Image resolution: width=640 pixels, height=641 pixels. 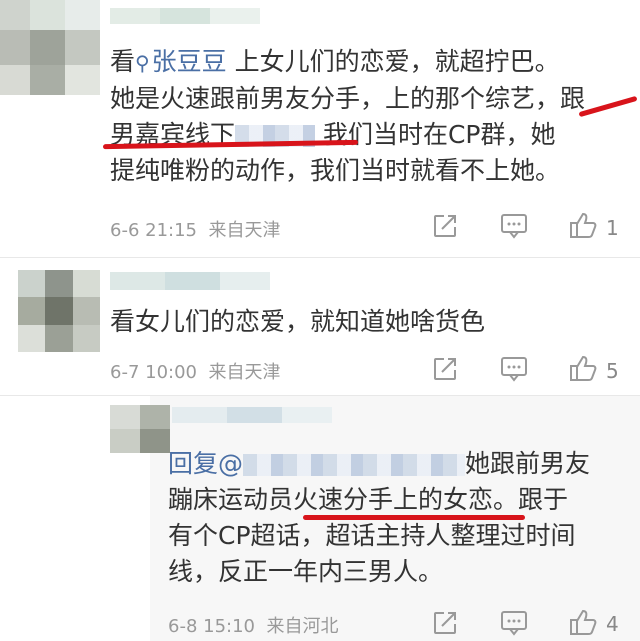 What do you see at coordinates (195, 230) in the screenshot?
I see `comment-1-meta: 6-6 21:15 来自天津` at bounding box center [195, 230].